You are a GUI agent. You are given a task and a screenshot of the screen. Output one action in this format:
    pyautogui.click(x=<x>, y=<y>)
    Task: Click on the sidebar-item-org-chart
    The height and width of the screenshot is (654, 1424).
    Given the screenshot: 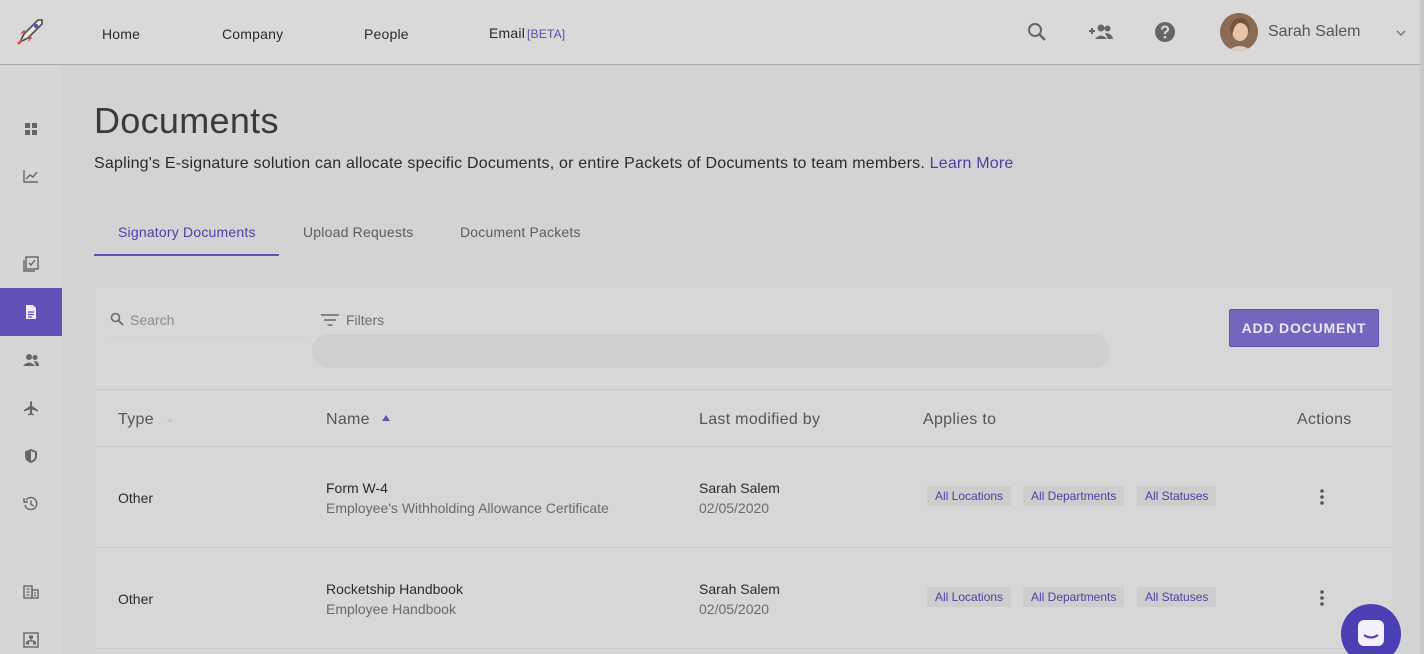 What is the action you would take?
    pyautogui.click(x=31, y=635)
    